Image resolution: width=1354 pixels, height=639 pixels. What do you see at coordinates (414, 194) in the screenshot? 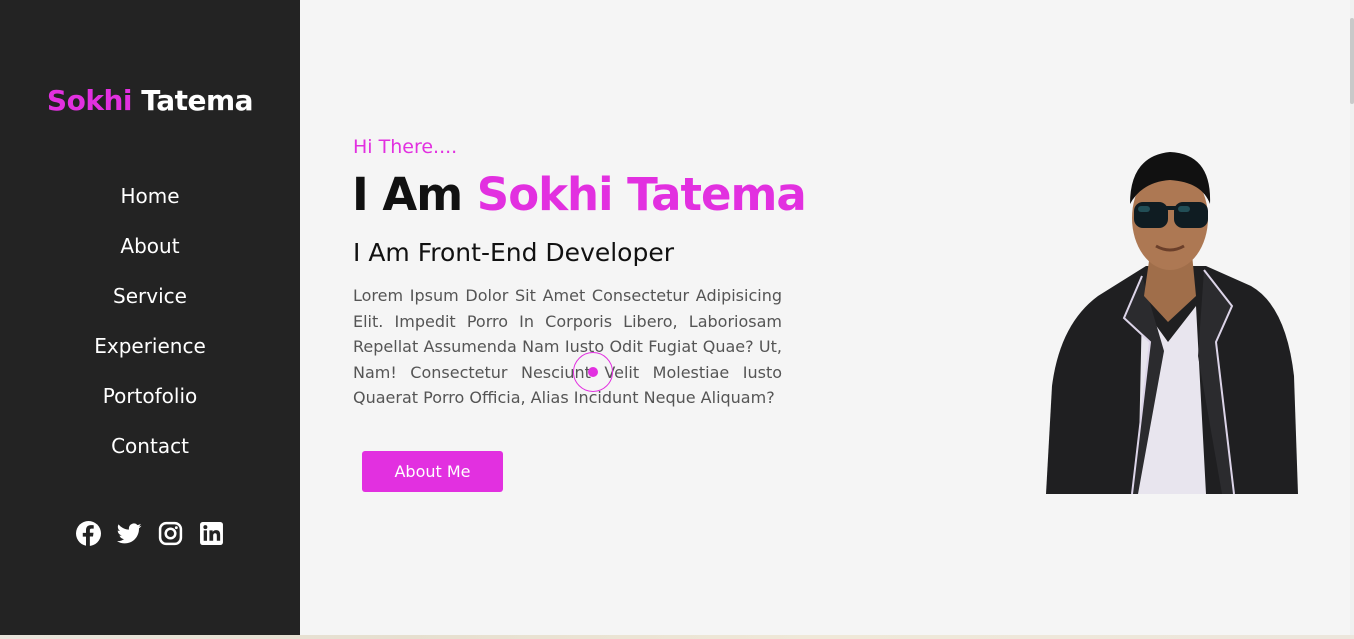
I see `headline-prefix: I Am` at bounding box center [414, 194].